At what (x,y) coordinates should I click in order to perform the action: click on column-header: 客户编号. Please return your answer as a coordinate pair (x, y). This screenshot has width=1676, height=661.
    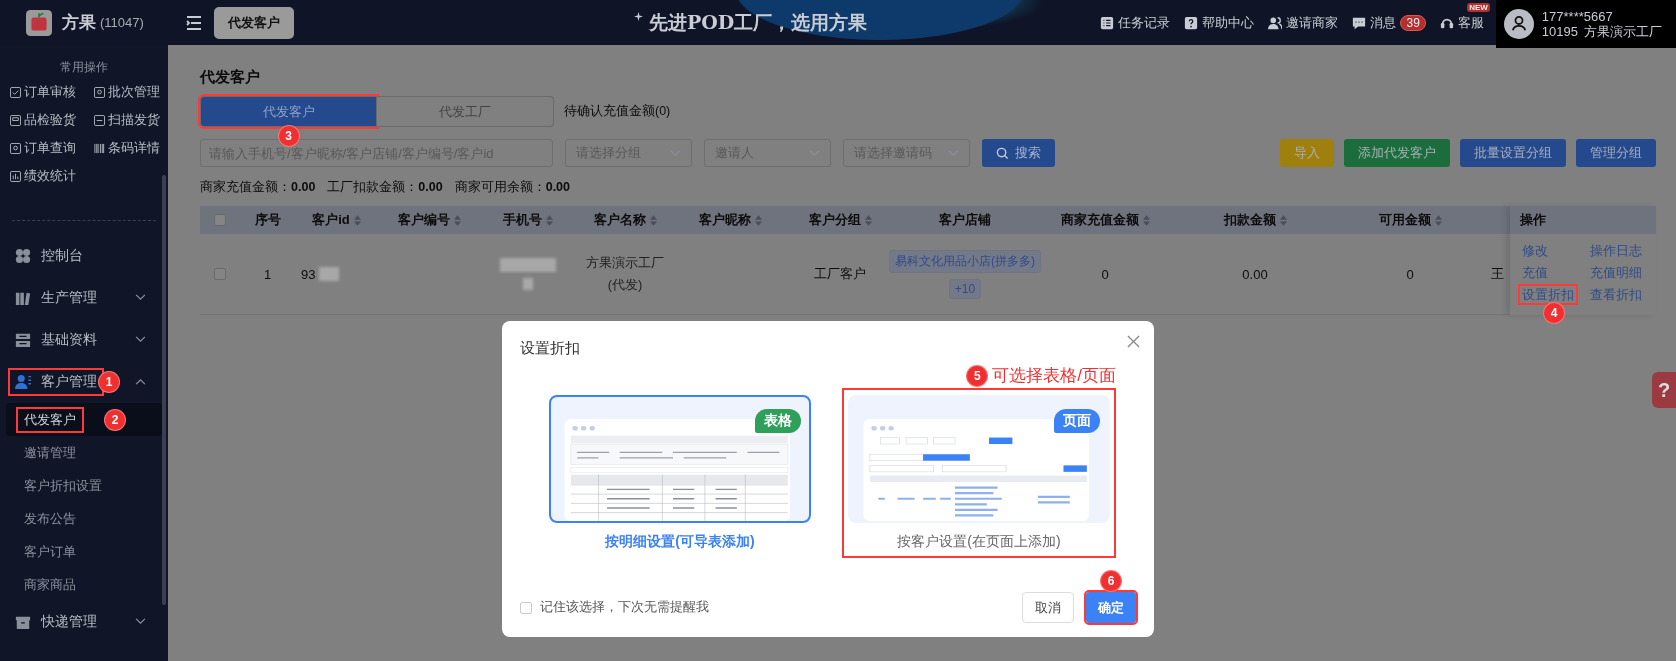
    Looking at the image, I should click on (429, 220).